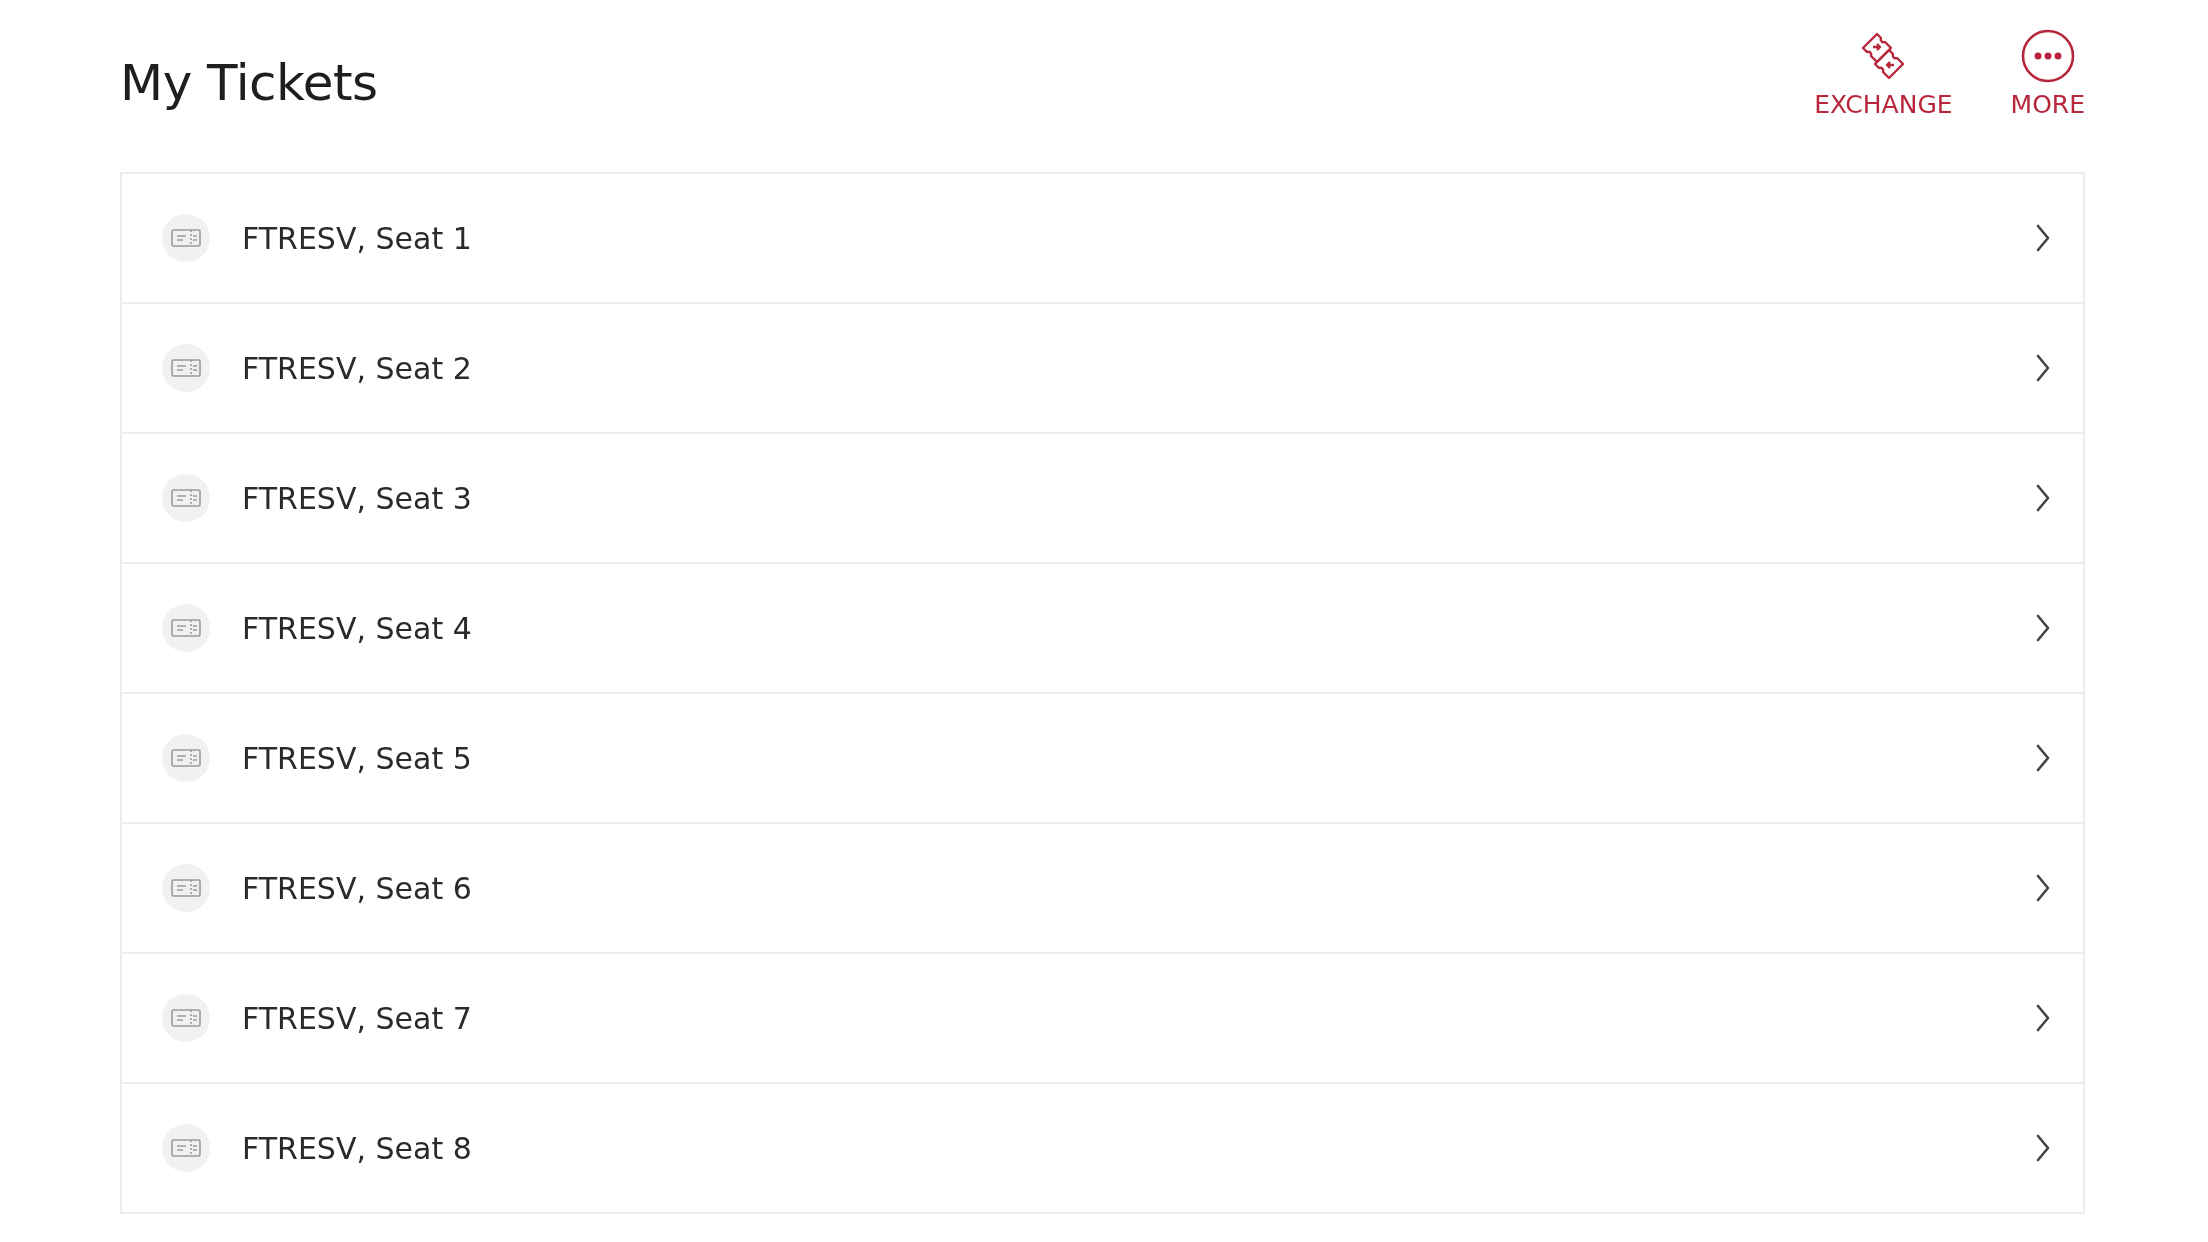  I want to click on ticket-label: FTRESV, Seat 6, so click(357, 888).